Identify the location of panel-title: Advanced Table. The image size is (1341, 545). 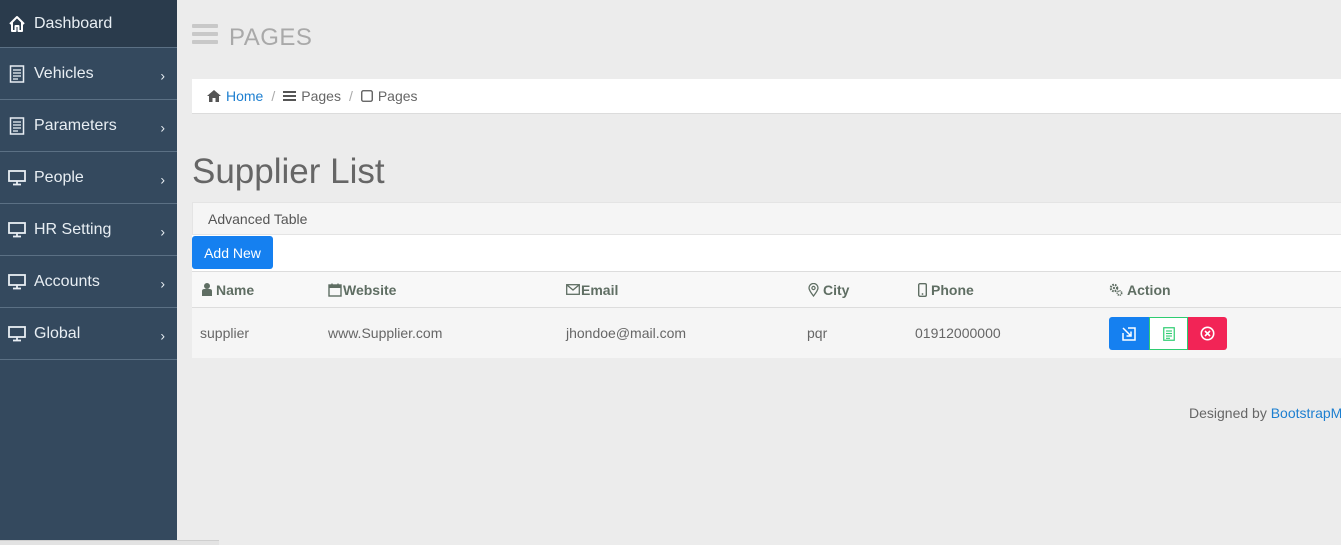
(258, 218).